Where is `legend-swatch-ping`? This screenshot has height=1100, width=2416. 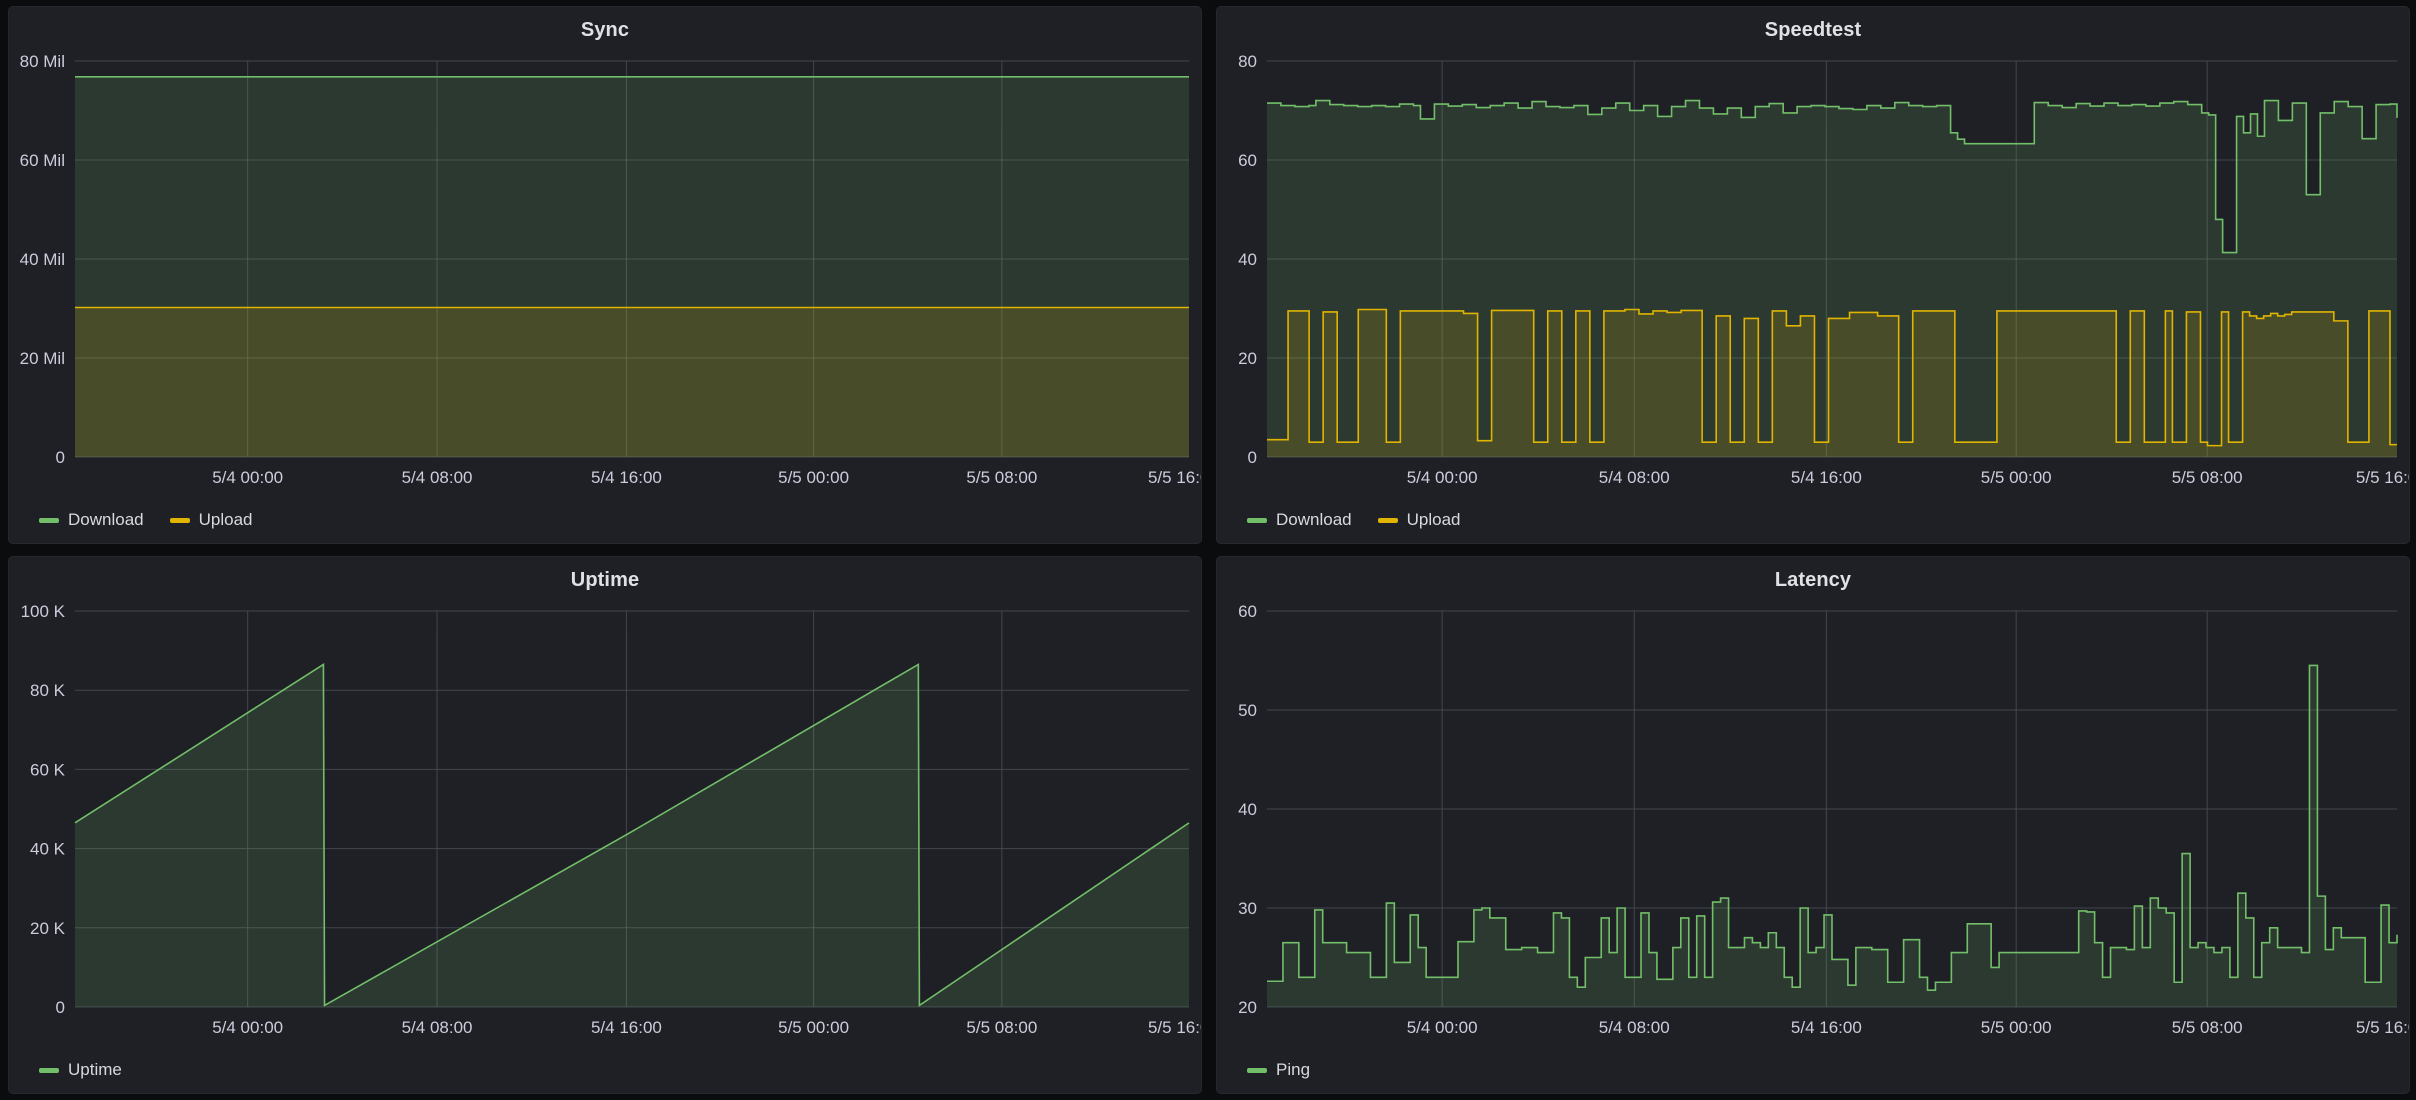
legend-swatch-ping is located at coordinates (1257, 1070).